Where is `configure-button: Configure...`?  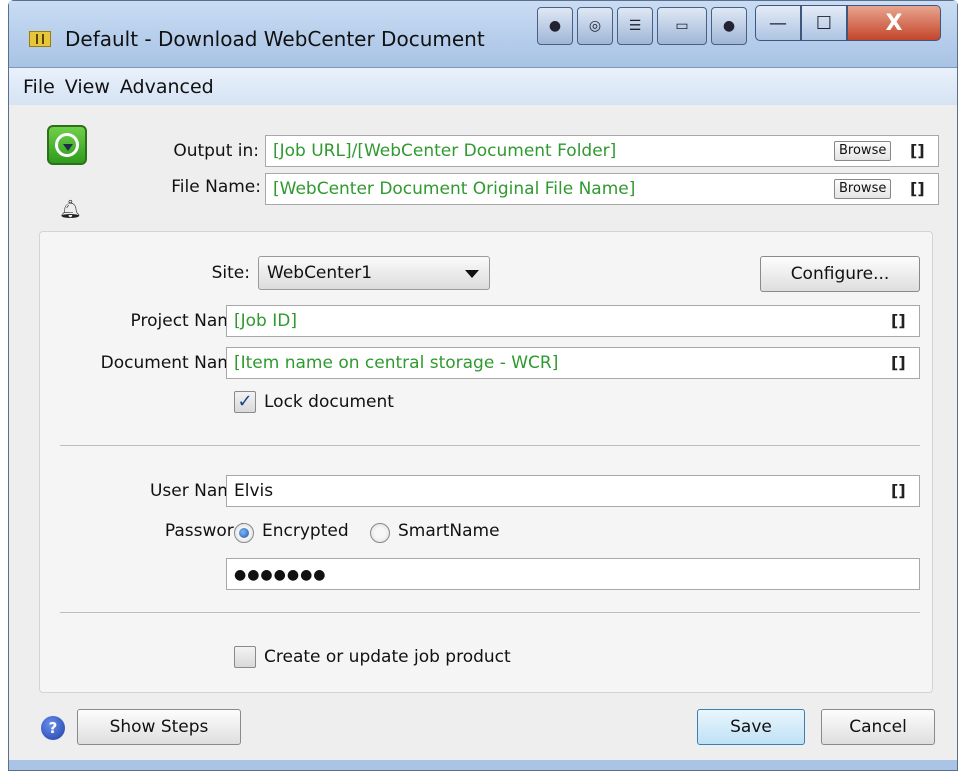 configure-button: Configure... is located at coordinates (840, 274).